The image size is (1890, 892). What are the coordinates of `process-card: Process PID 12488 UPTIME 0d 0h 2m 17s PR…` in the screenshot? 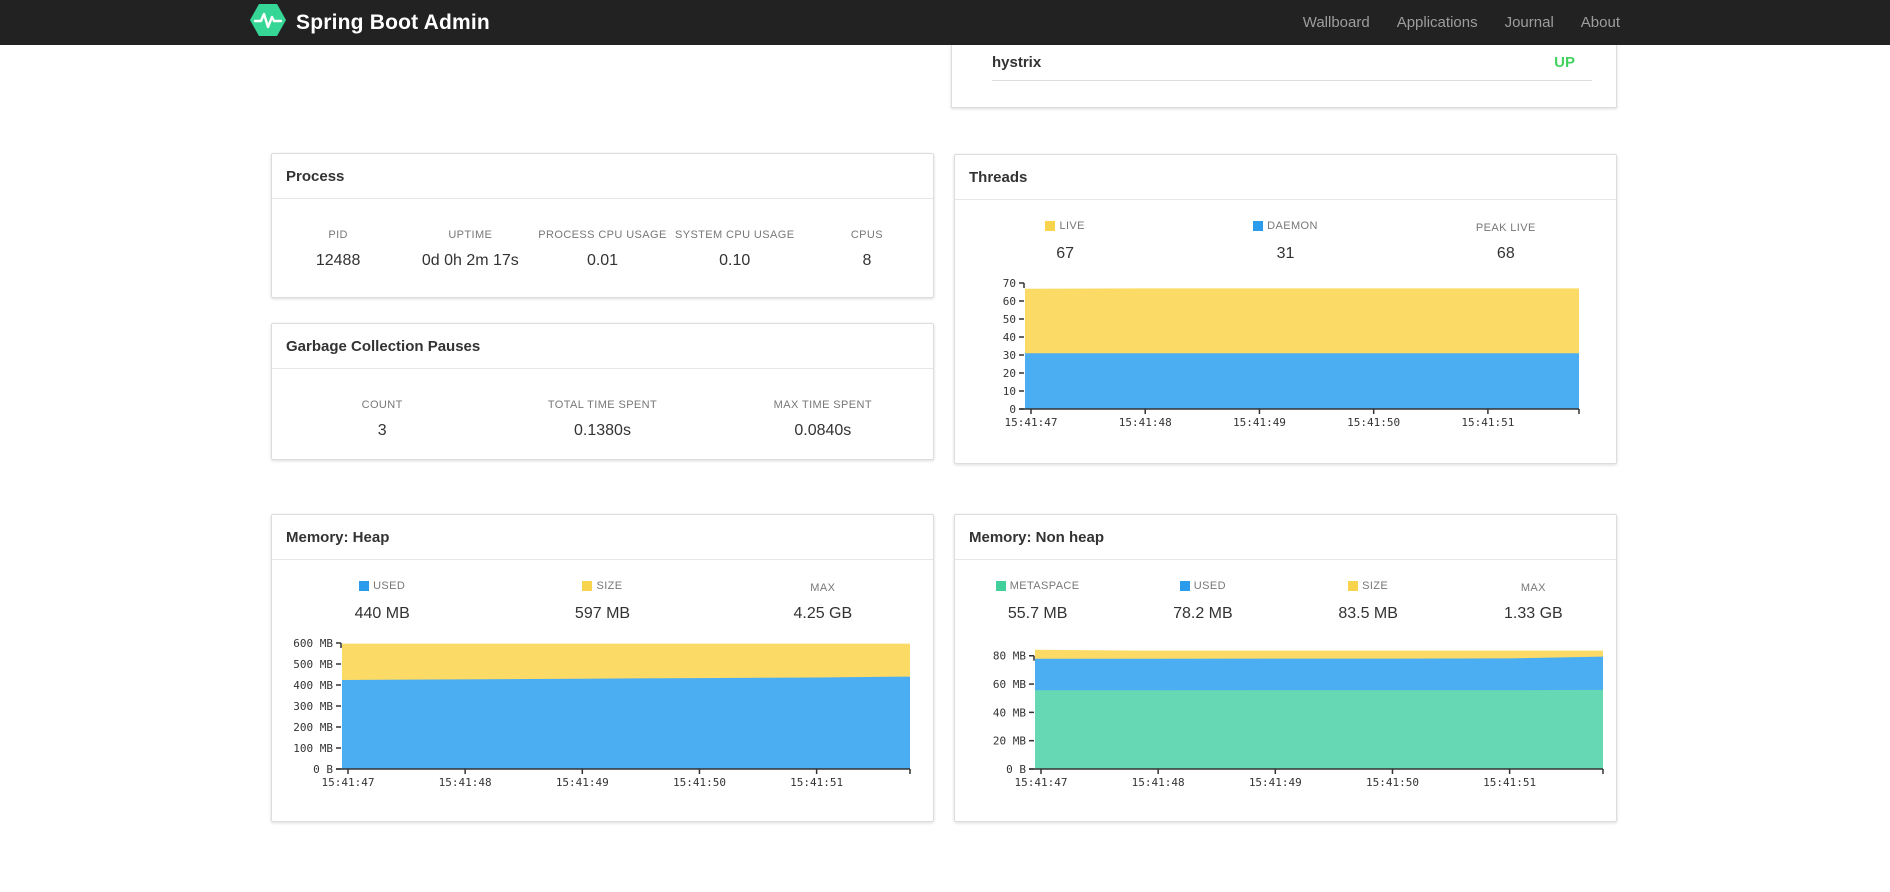 It's located at (602, 225).